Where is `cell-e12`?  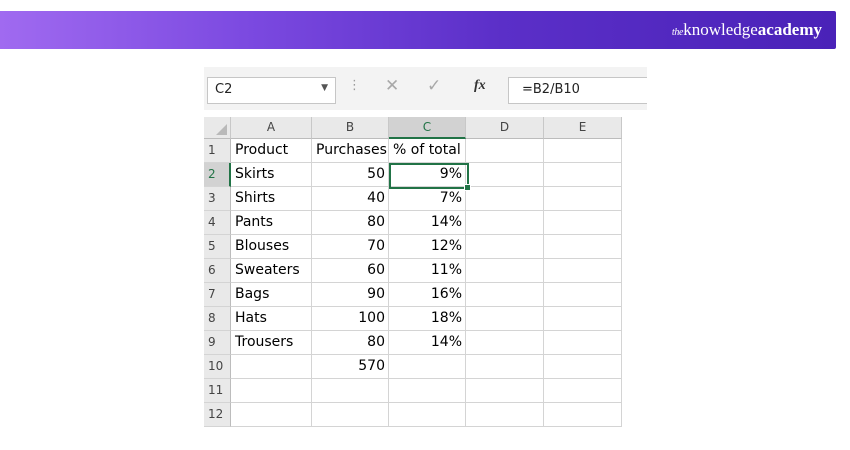
cell-e12 is located at coordinates (583, 415).